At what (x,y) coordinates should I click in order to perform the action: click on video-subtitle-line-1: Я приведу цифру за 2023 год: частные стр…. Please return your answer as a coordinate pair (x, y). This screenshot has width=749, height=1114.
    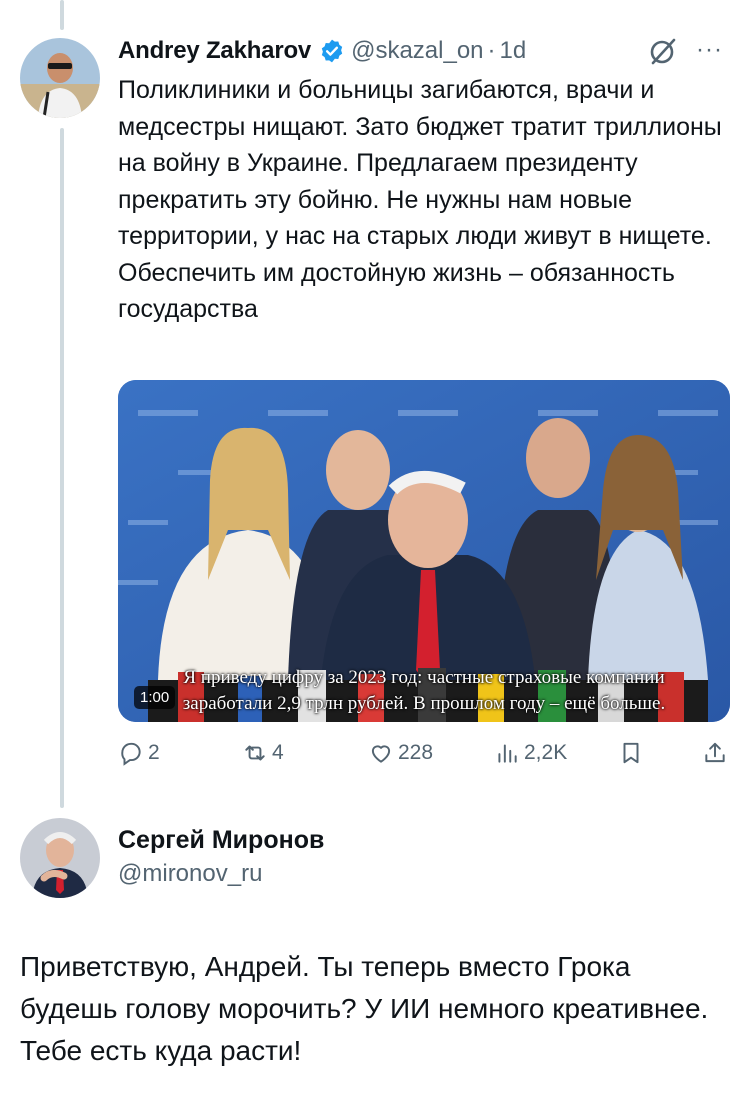
    Looking at the image, I should click on (424, 677).